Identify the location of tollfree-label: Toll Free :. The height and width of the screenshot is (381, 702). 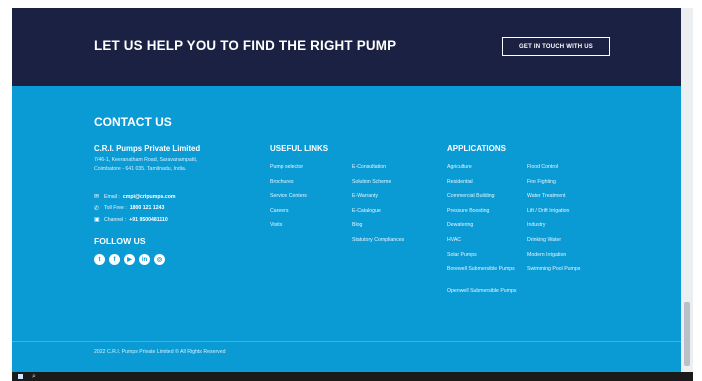
(115, 208).